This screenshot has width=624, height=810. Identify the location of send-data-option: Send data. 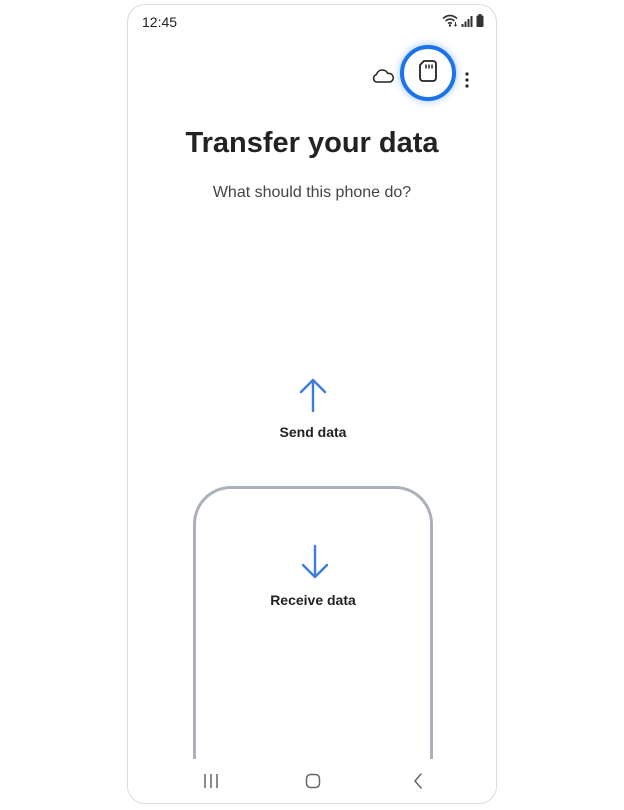
(313, 411).